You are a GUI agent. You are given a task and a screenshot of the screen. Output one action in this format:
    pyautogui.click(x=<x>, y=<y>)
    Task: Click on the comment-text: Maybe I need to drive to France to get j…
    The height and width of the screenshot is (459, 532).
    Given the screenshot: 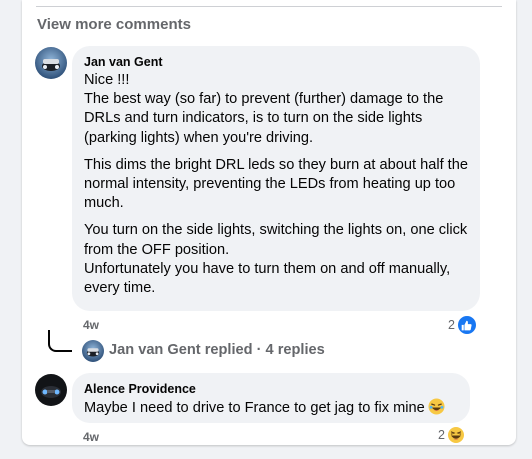 What is the action you would take?
    pyautogui.click(x=271, y=409)
    